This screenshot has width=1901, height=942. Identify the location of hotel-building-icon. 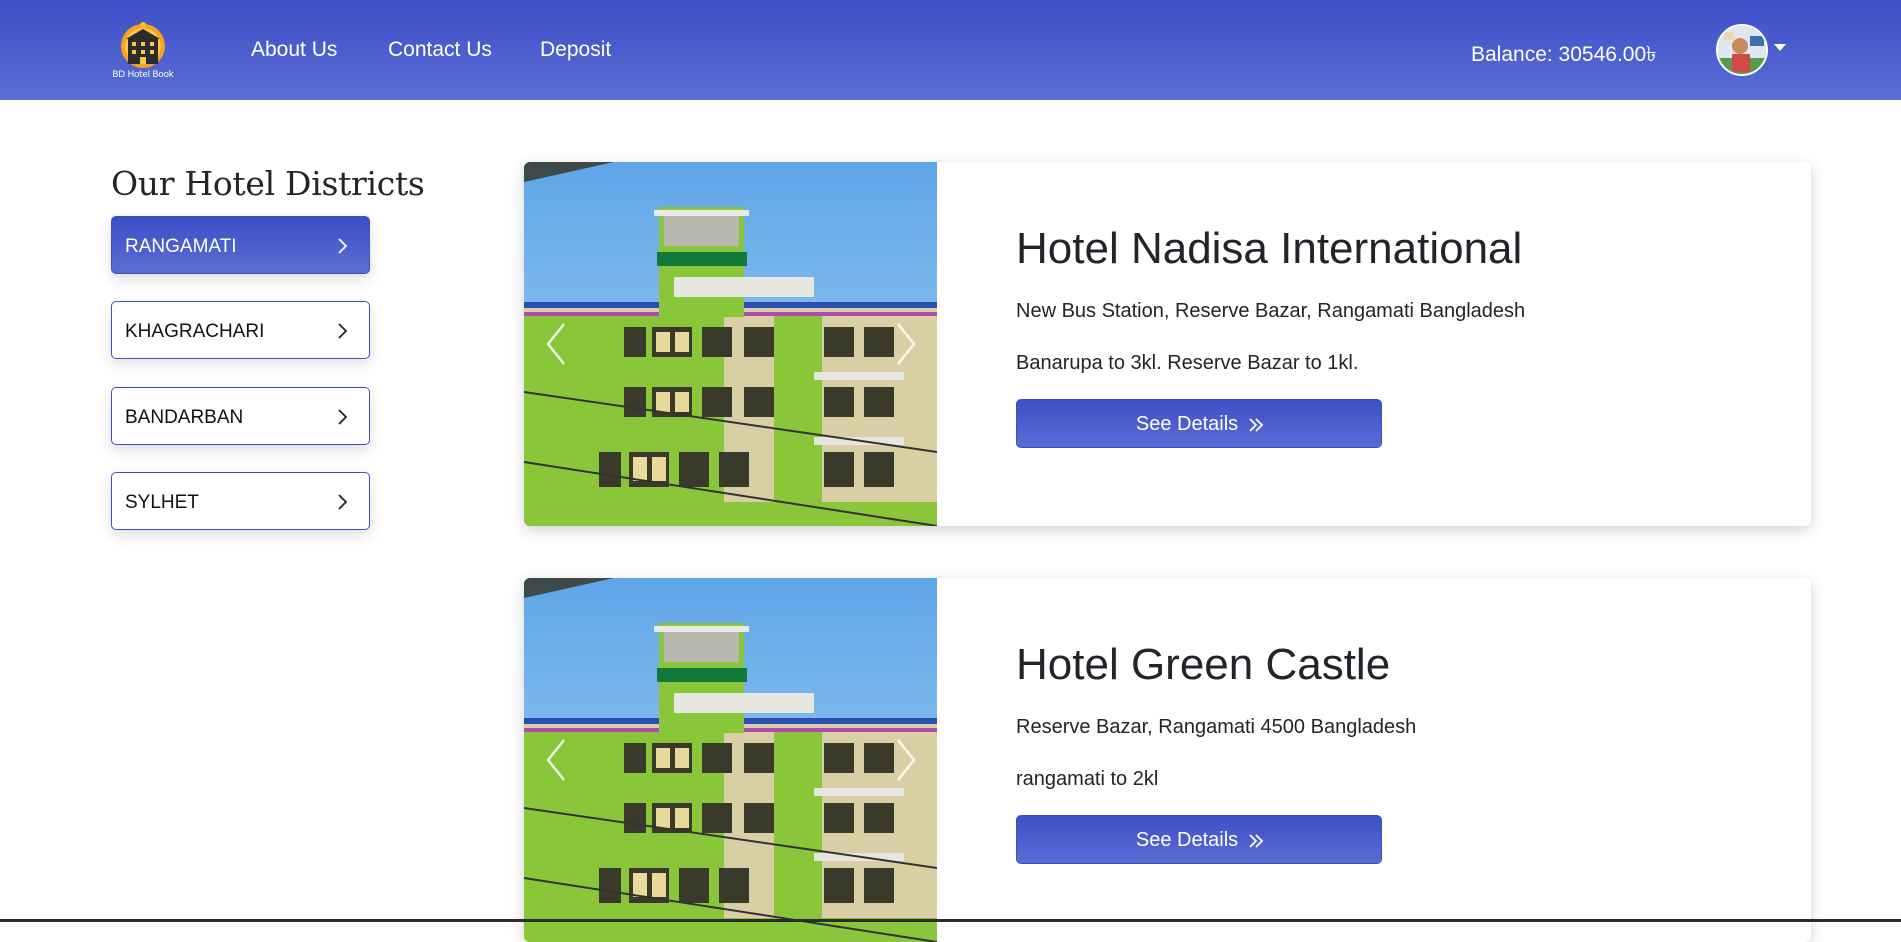
(143, 45).